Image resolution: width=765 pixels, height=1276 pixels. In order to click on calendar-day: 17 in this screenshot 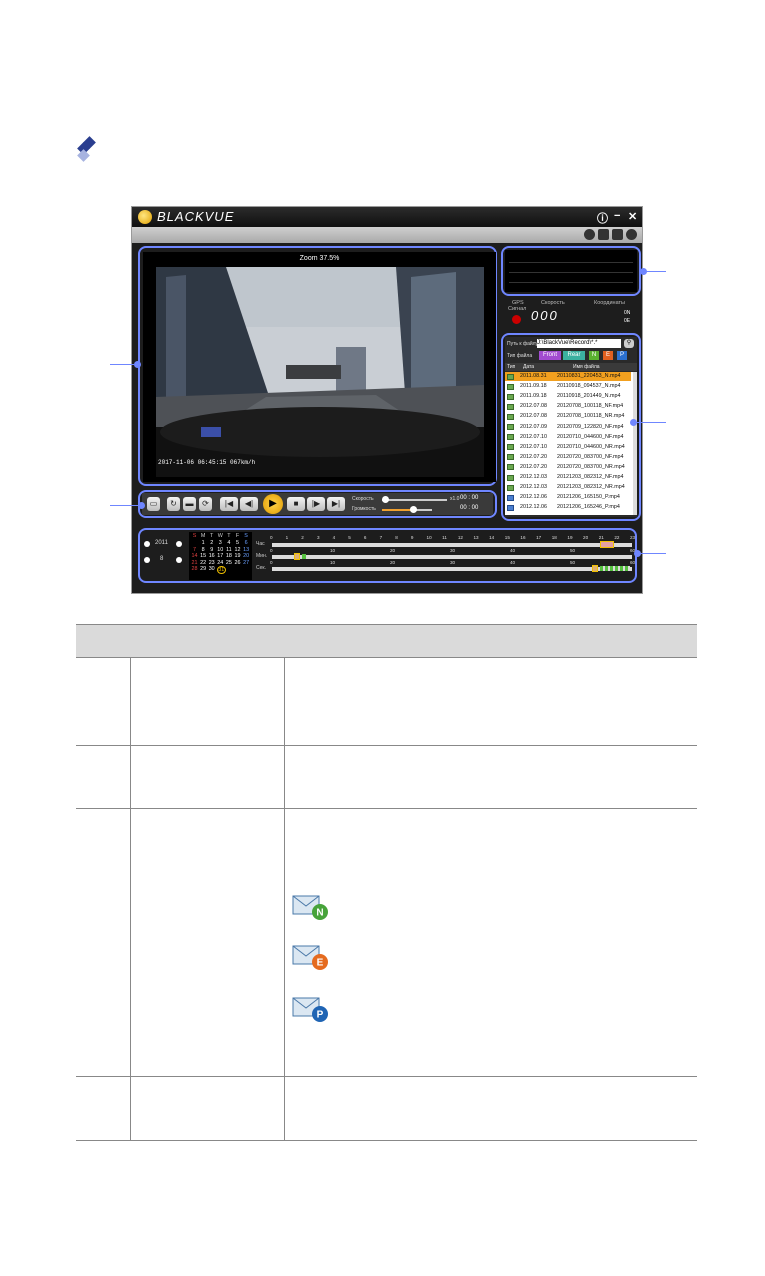, I will do `click(220, 556)`.